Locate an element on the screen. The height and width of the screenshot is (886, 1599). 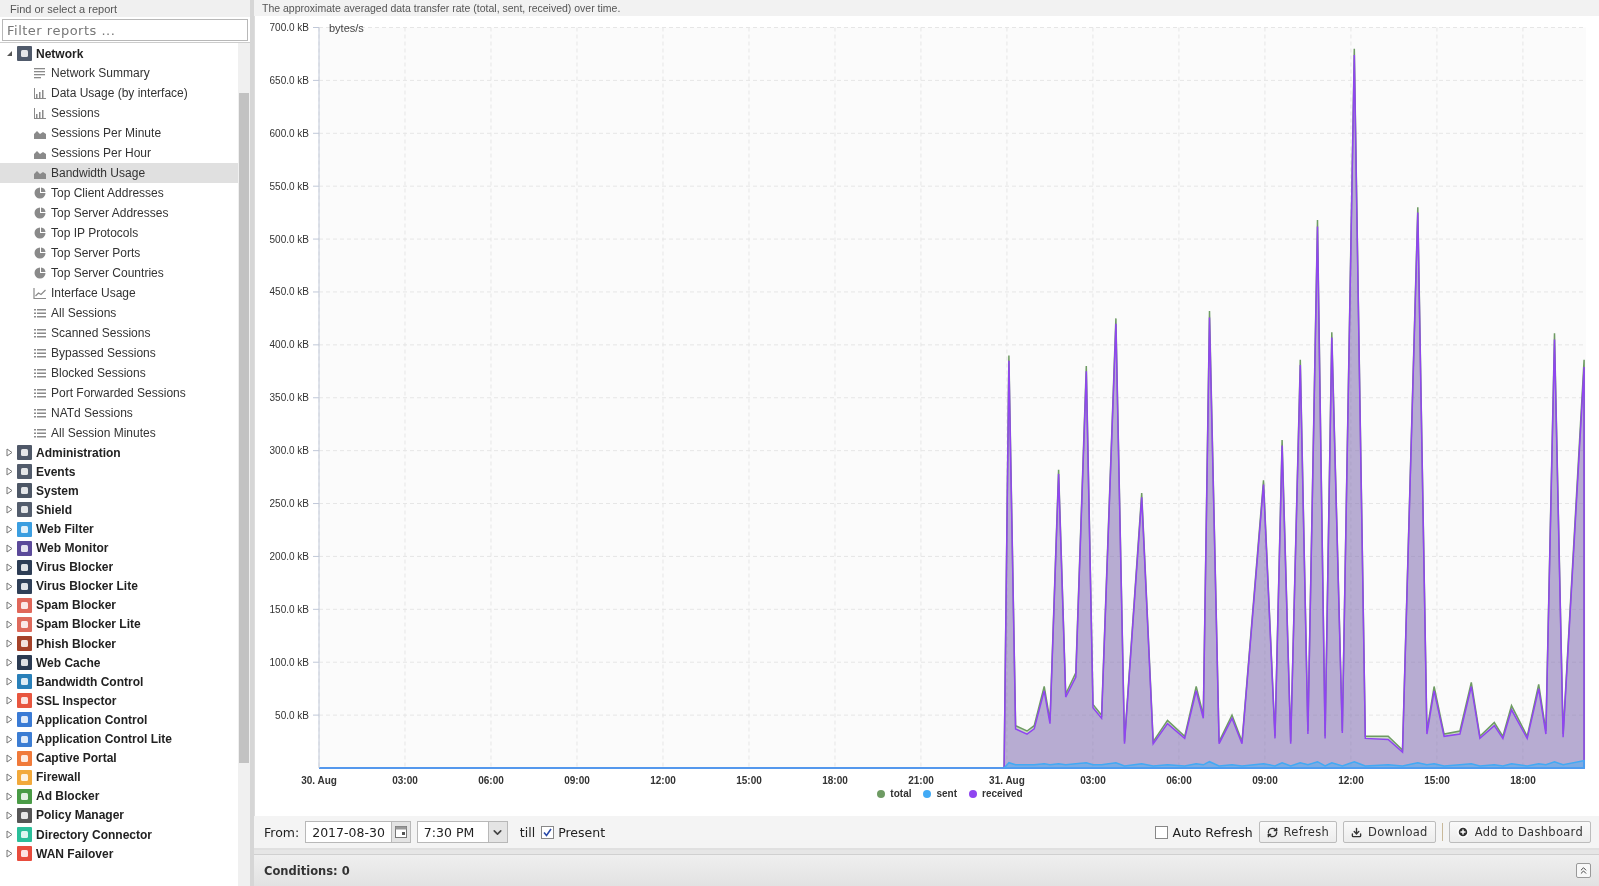
tick-label: 03:00 is located at coordinates (405, 780).